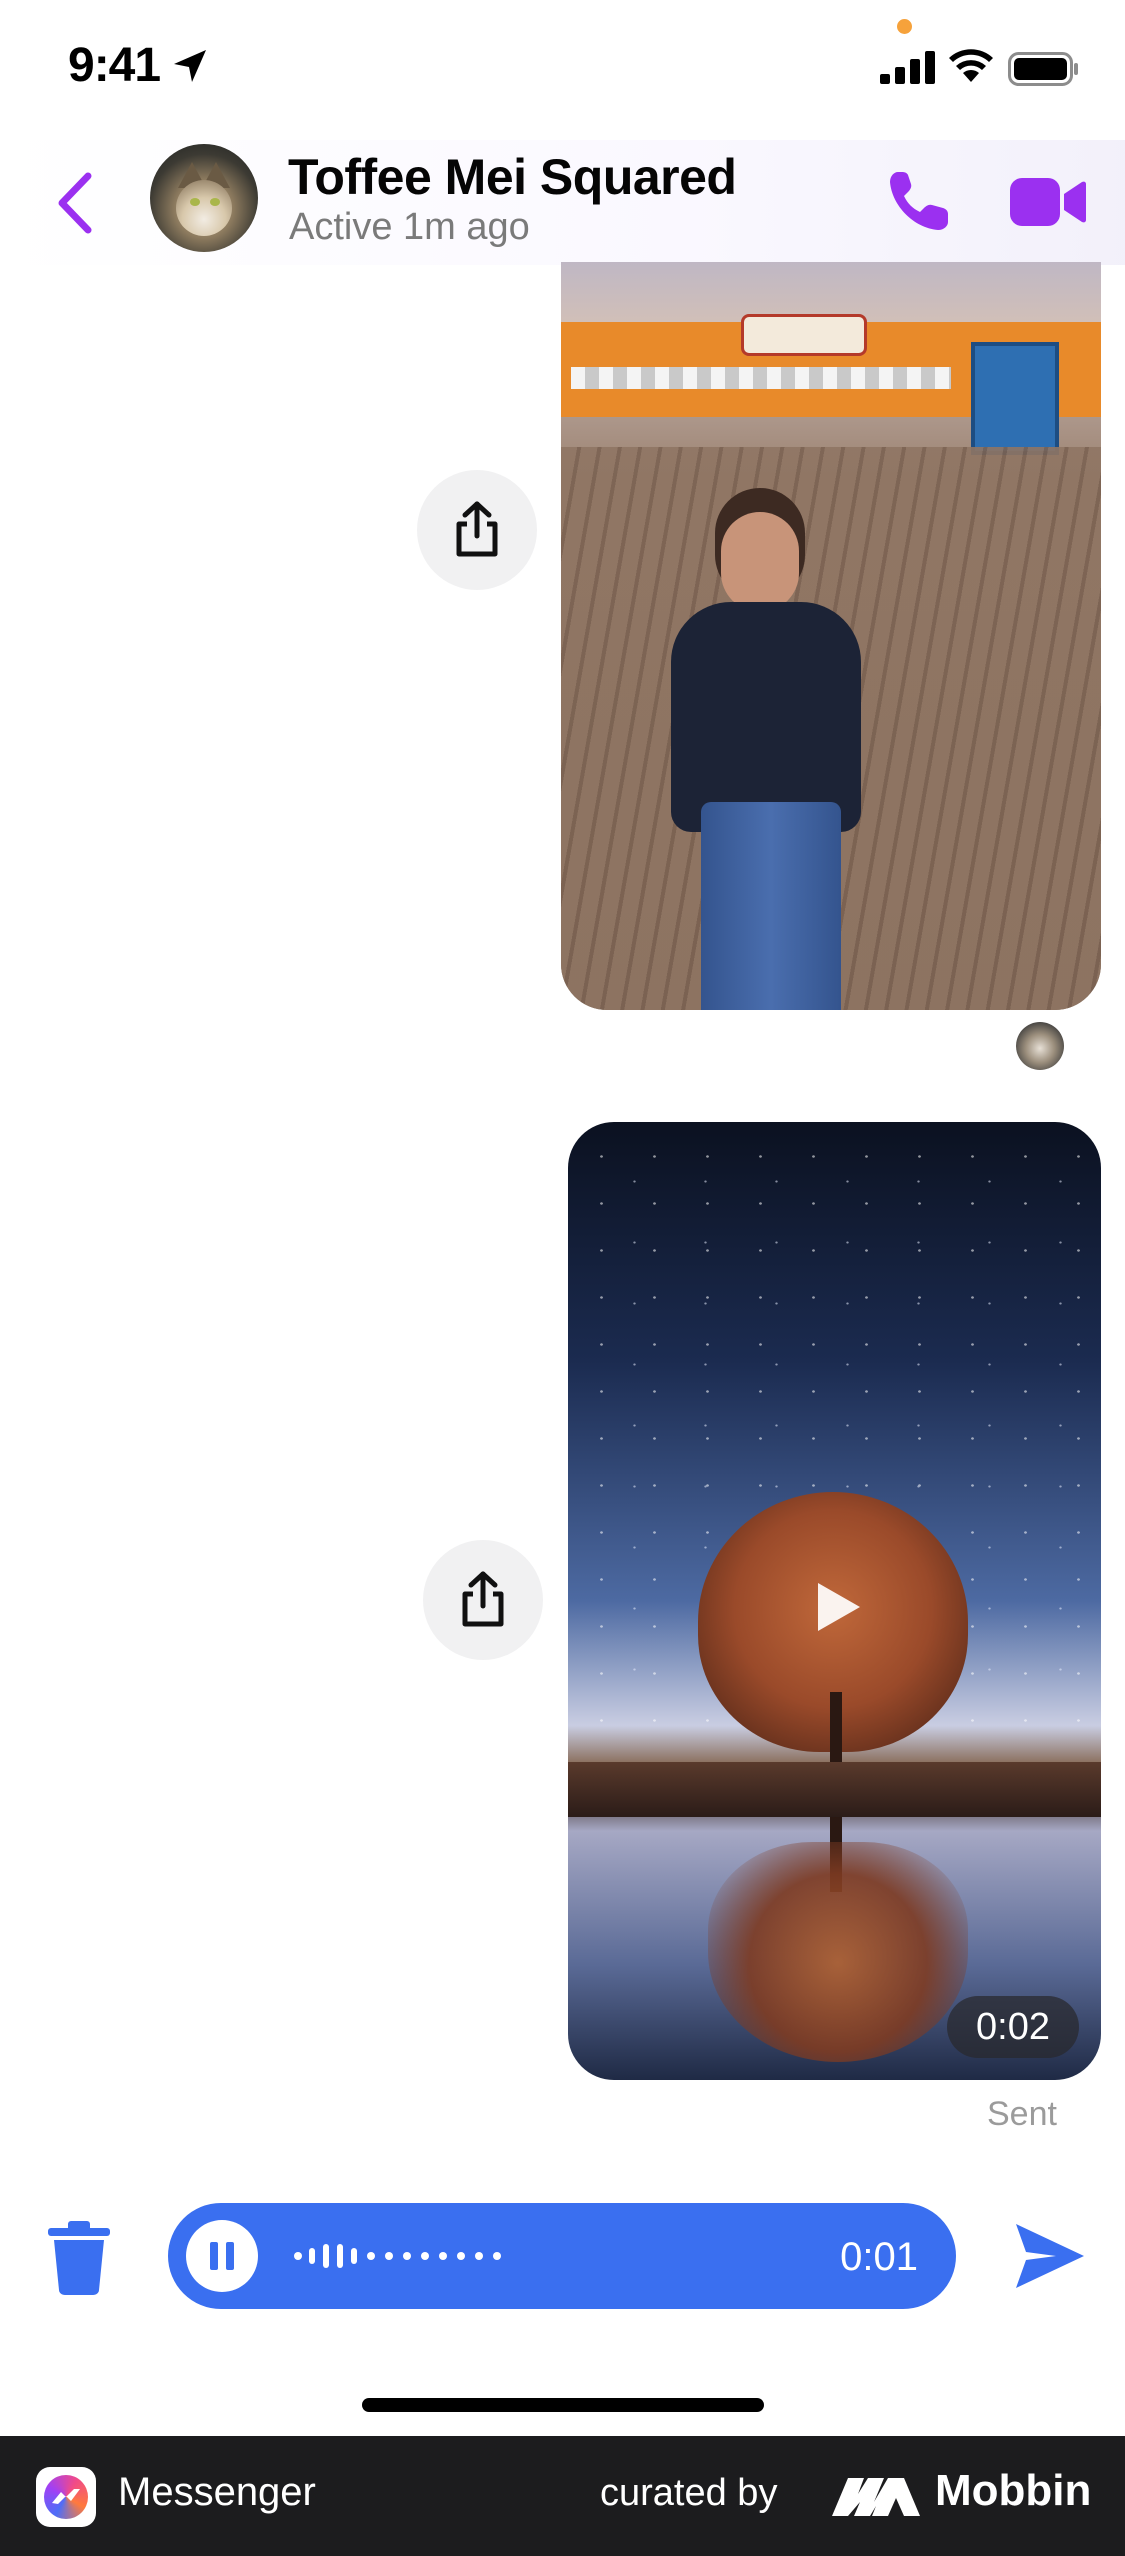 This screenshot has height=2556, width=1125. What do you see at coordinates (1050, 2256) in the screenshot?
I see `send-icon` at bounding box center [1050, 2256].